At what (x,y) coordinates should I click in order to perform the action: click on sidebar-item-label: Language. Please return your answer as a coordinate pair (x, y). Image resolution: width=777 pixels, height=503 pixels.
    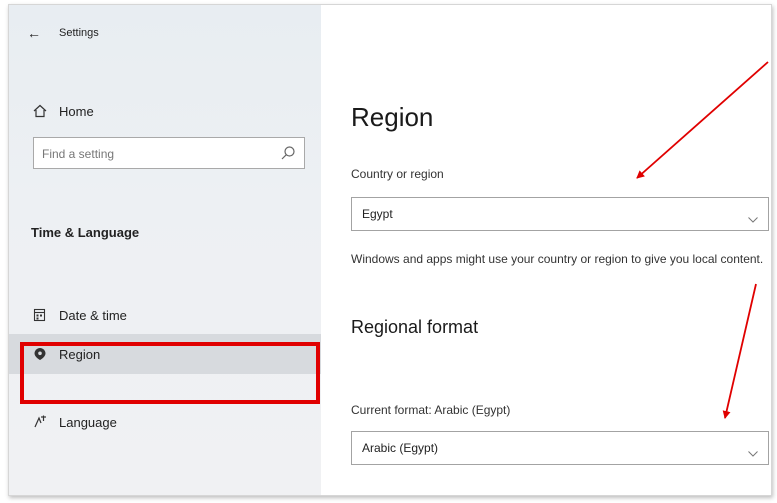
    Looking at the image, I should click on (88, 422).